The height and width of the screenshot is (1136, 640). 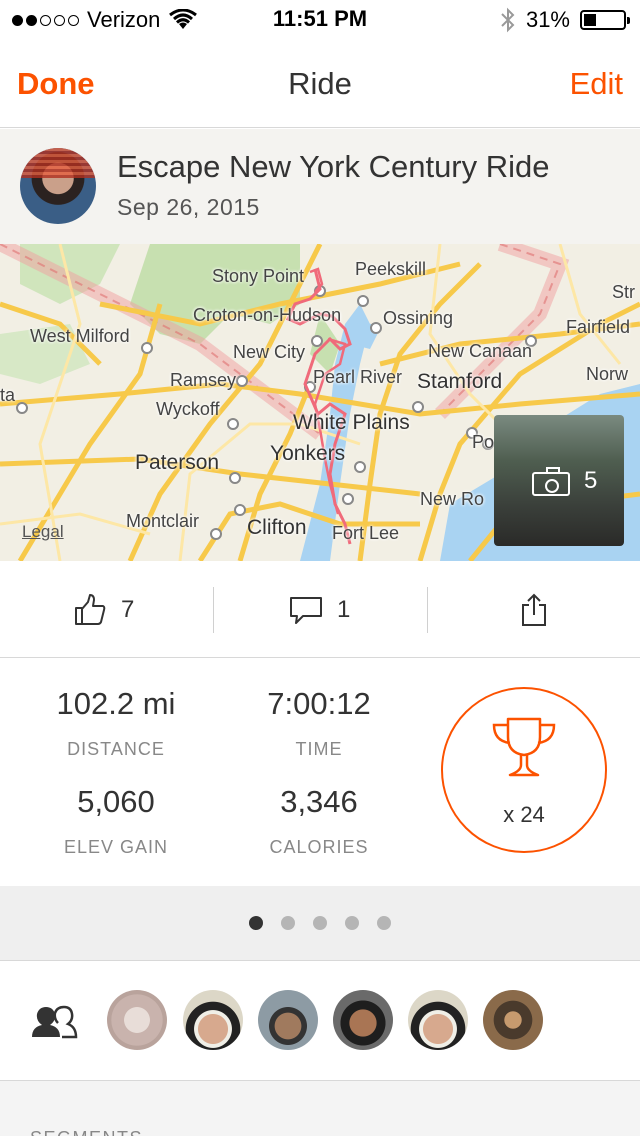 I want to click on segments-section: SEGMENTS, so click(x=320, y=1108).